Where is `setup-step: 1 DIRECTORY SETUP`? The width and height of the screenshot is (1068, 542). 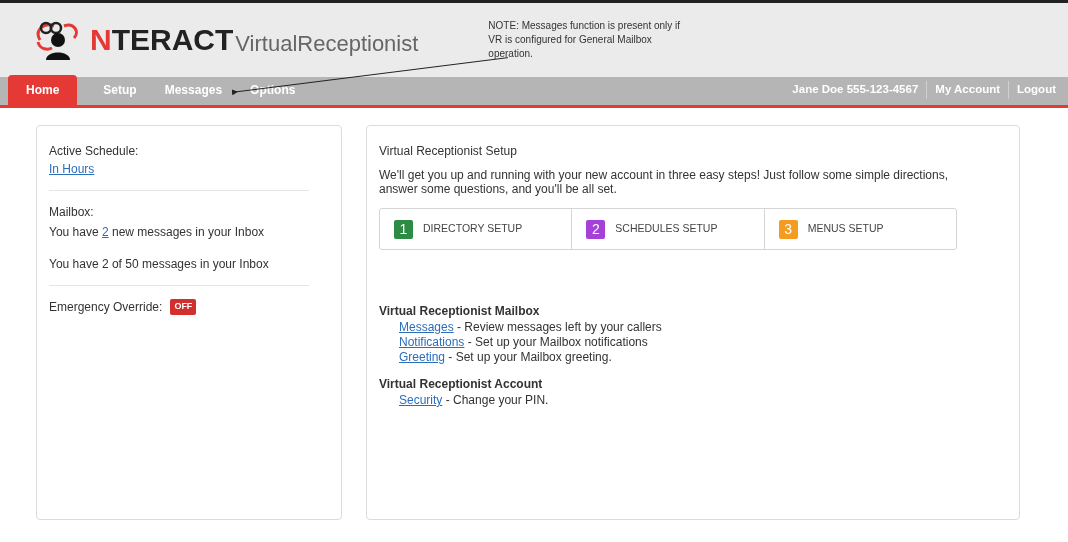
setup-step: 1 DIRECTORY SETUP is located at coordinates (476, 229).